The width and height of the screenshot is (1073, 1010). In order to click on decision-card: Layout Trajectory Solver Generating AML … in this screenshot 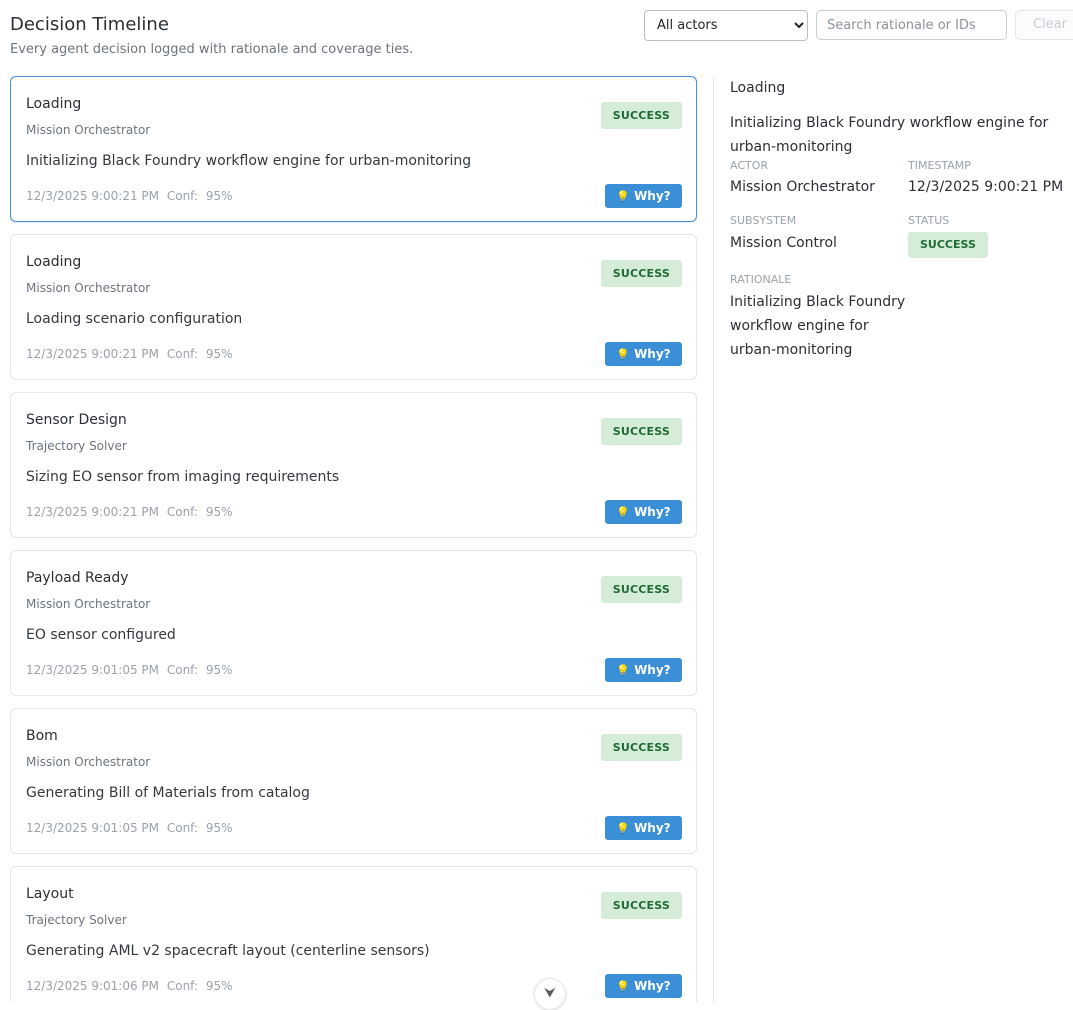, I will do `click(353, 934)`.